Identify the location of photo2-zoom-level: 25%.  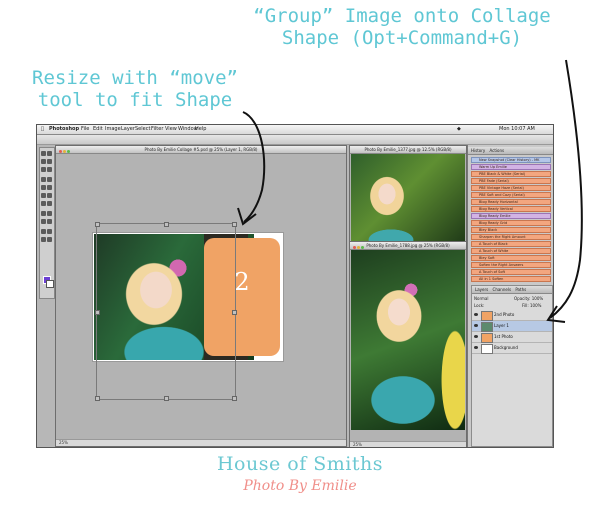
(357, 444).